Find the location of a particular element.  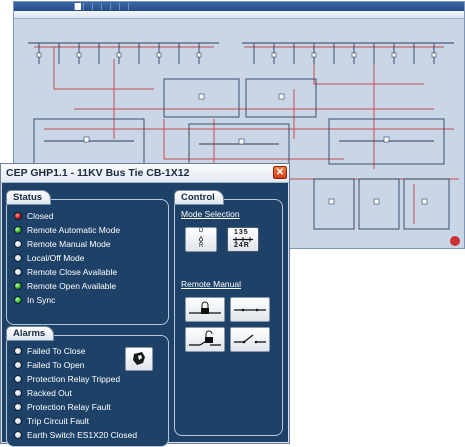

status-row: Remote Automatic Mode is located at coordinates (67, 229).